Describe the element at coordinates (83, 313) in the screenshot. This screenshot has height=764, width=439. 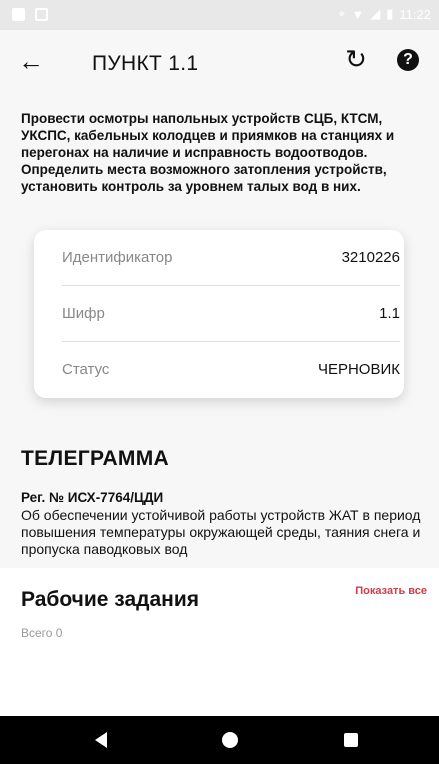
I see `detail-label: Шифр` at that location.